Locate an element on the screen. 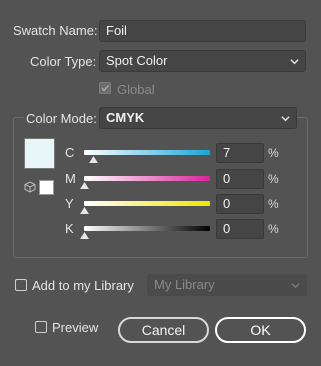  slider-c-percent-unit: % is located at coordinates (273, 153).